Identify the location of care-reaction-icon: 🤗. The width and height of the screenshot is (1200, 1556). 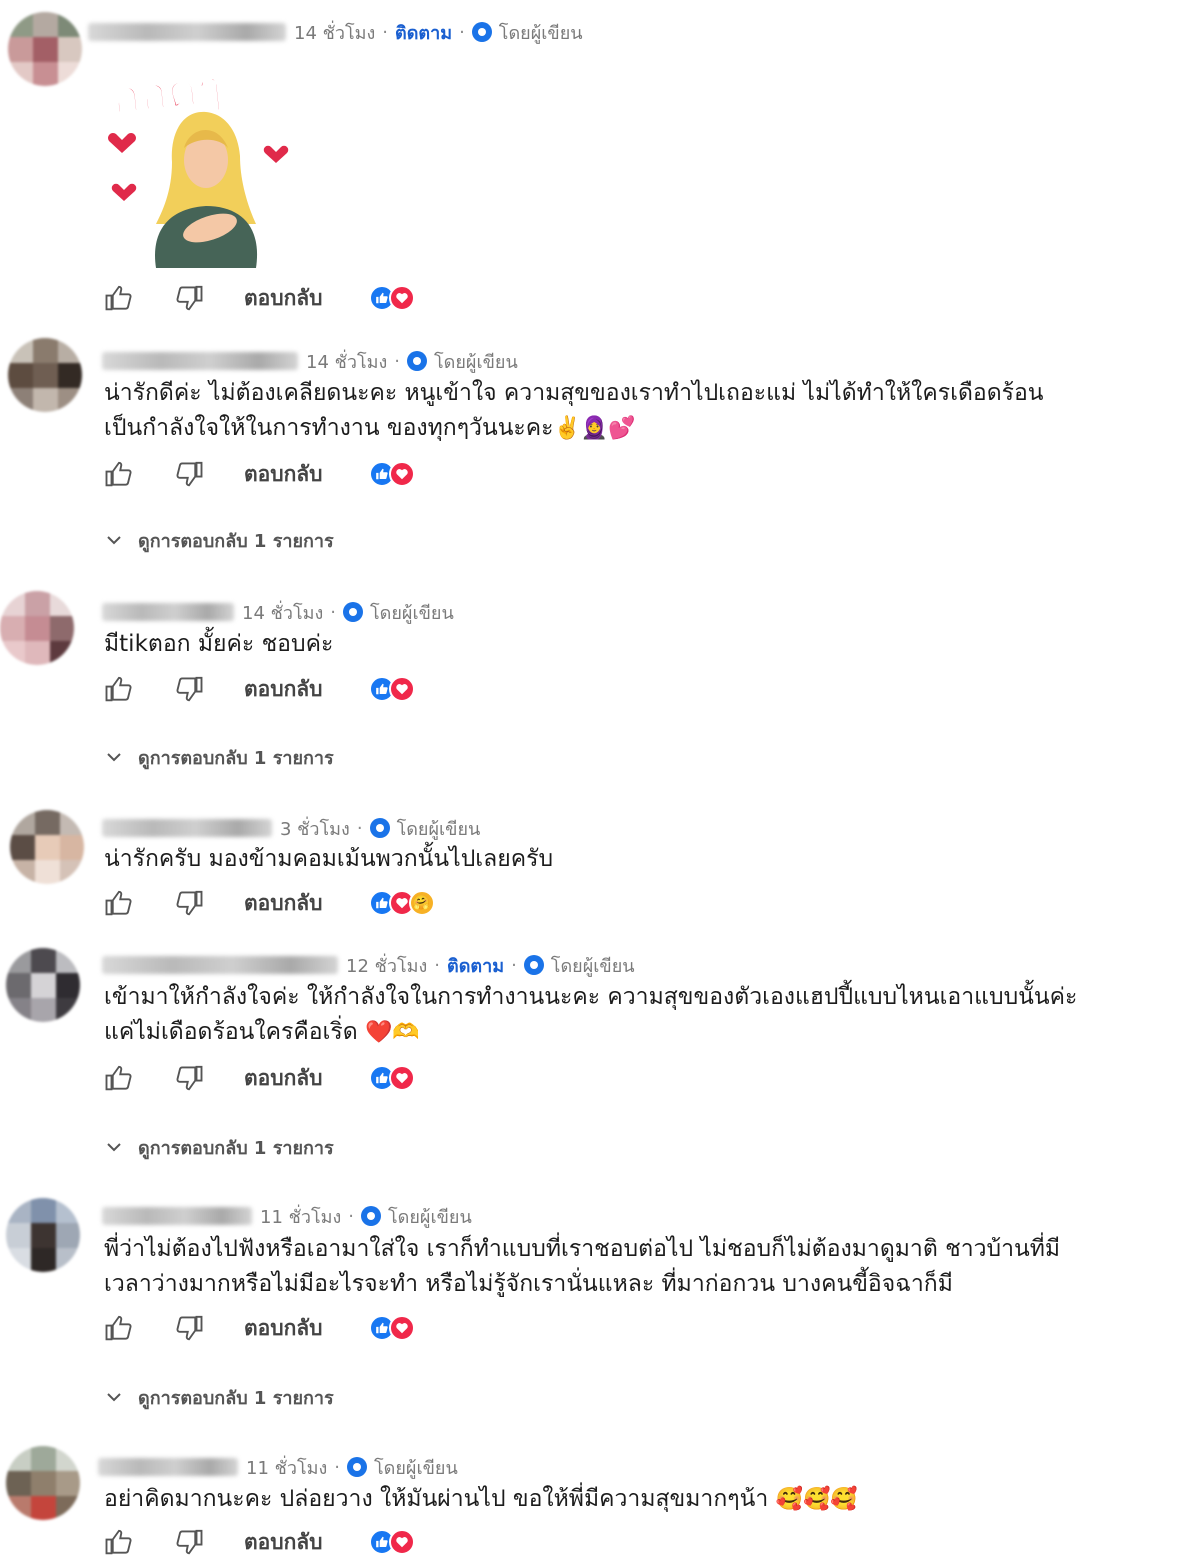
(421, 903).